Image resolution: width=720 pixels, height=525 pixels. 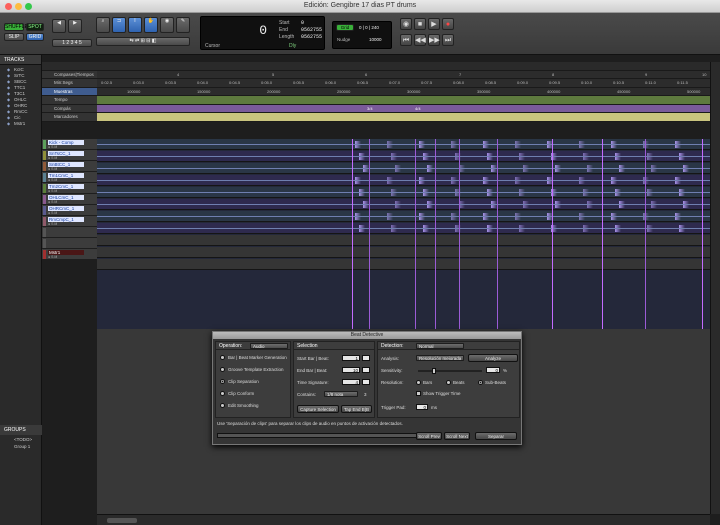 I want to click on scroll-next-button: Scroll Next, so click(x=457, y=436).